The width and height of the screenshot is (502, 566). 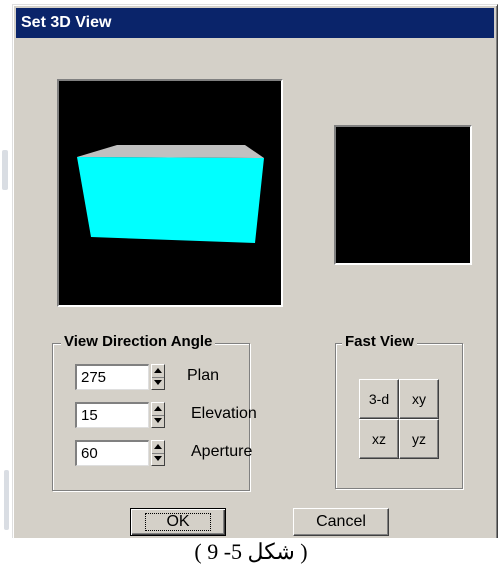 I want to click on 3d-box-model, so click(x=170, y=194).